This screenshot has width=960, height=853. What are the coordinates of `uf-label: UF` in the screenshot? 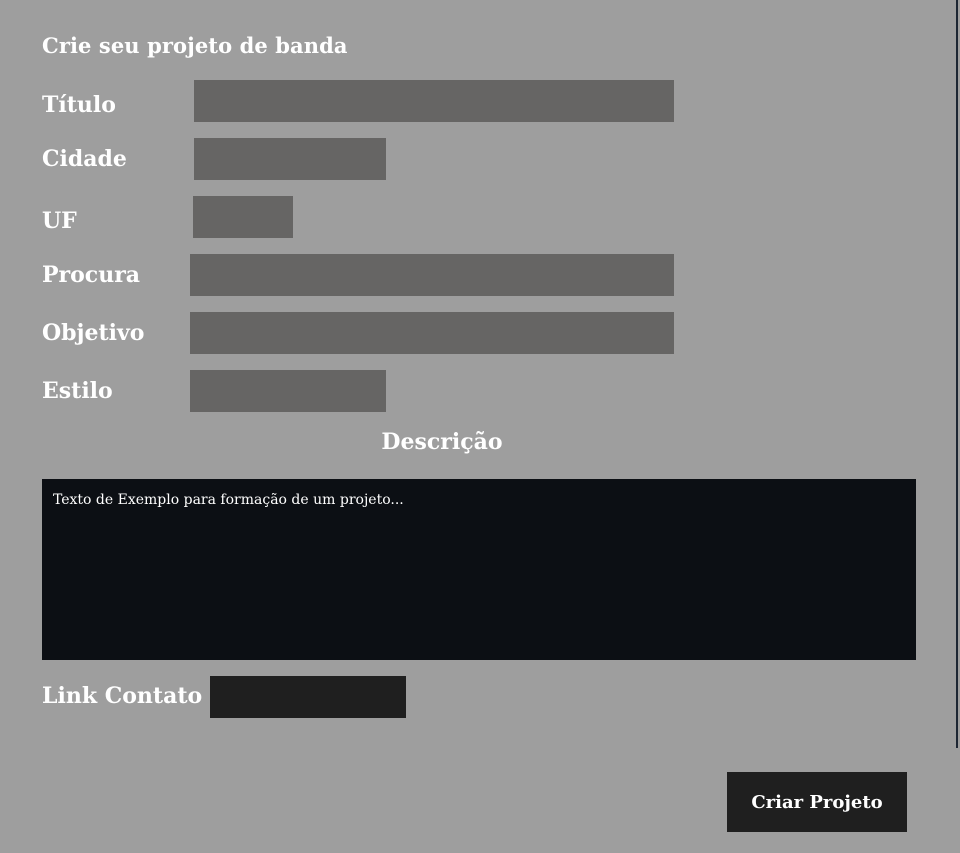 It's located at (59, 221).